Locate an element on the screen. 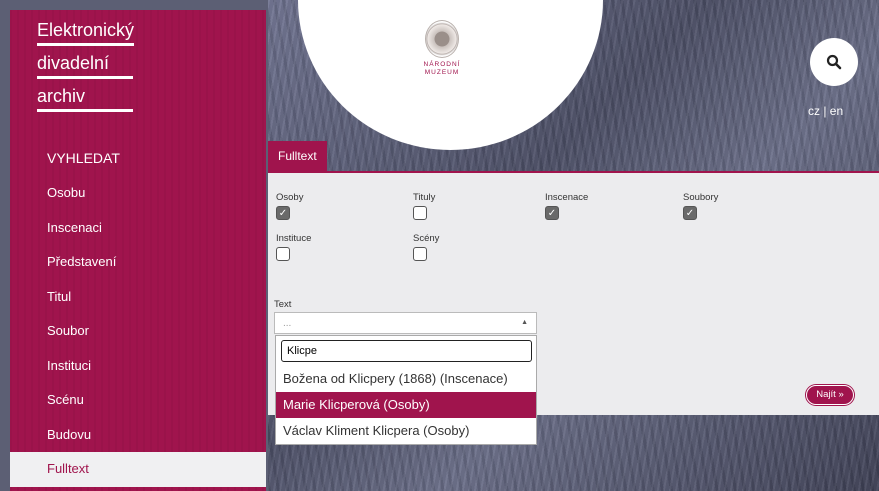  sidebar-item-soubor: Soubor is located at coordinates (138, 331).